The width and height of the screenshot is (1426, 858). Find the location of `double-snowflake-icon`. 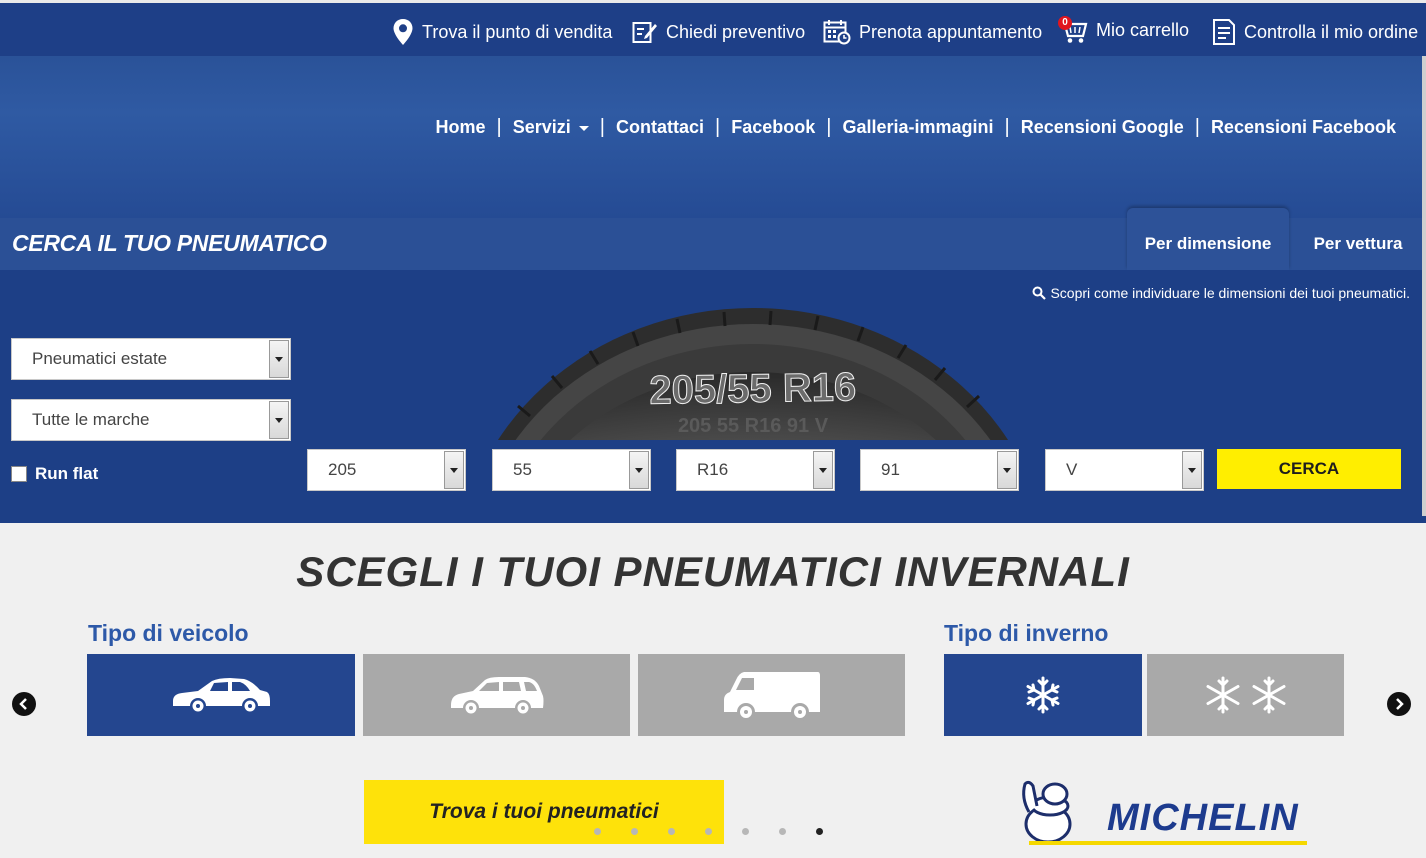

double-snowflake-icon is located at coordinates (1245, 695).